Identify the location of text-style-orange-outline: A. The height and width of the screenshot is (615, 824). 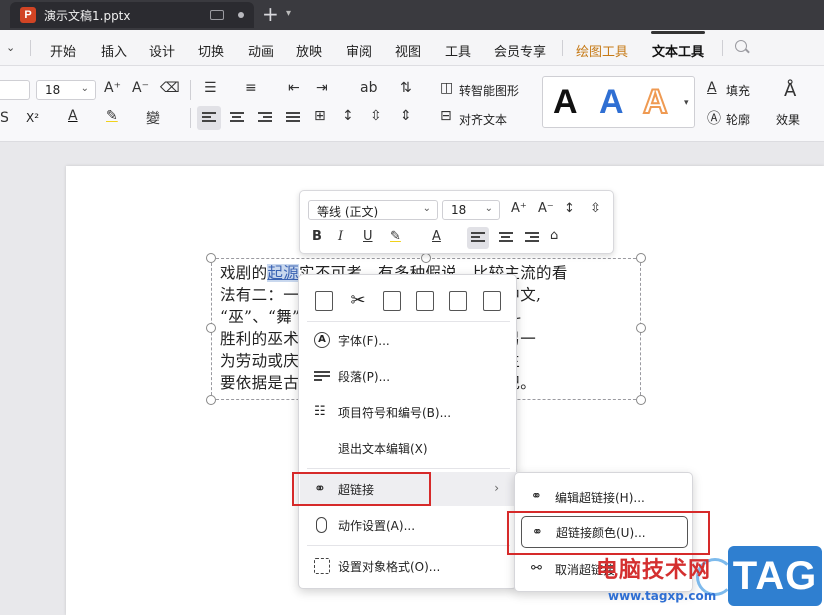
(655, 102).